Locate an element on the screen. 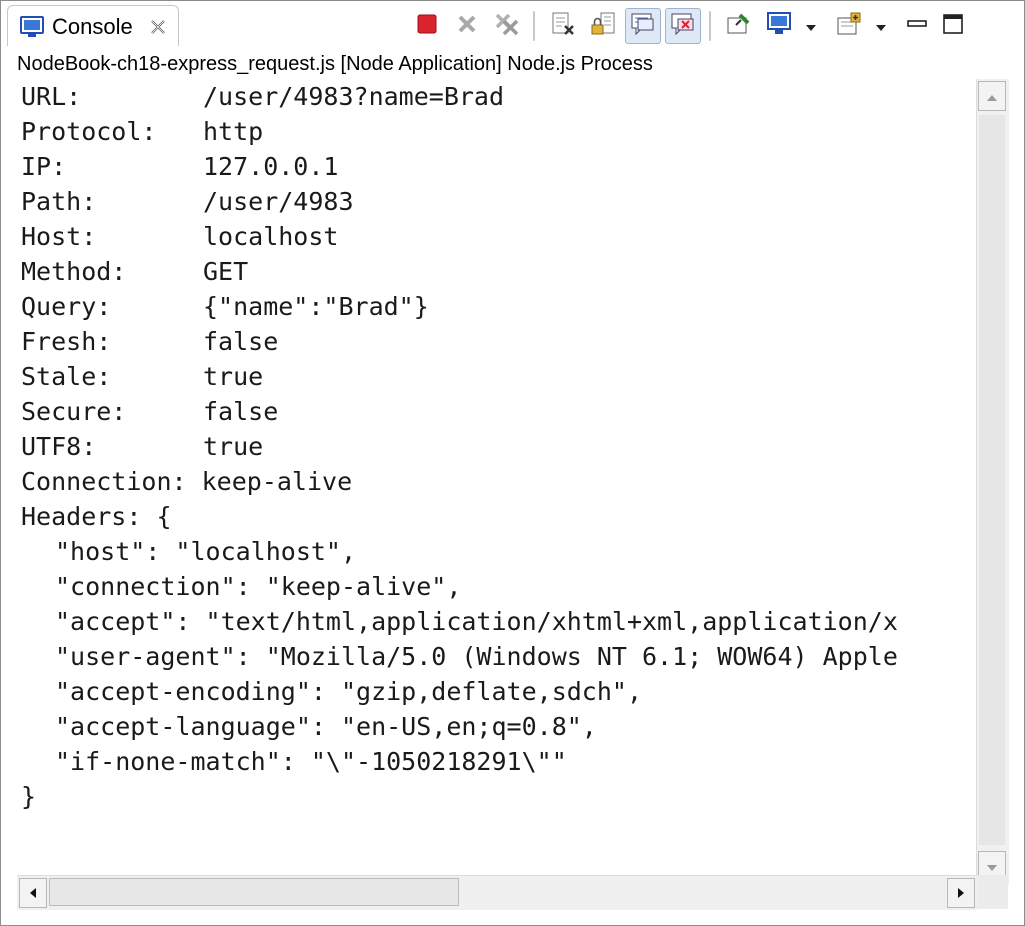  show-on-stderr-button is located at coordinates (683, 26).